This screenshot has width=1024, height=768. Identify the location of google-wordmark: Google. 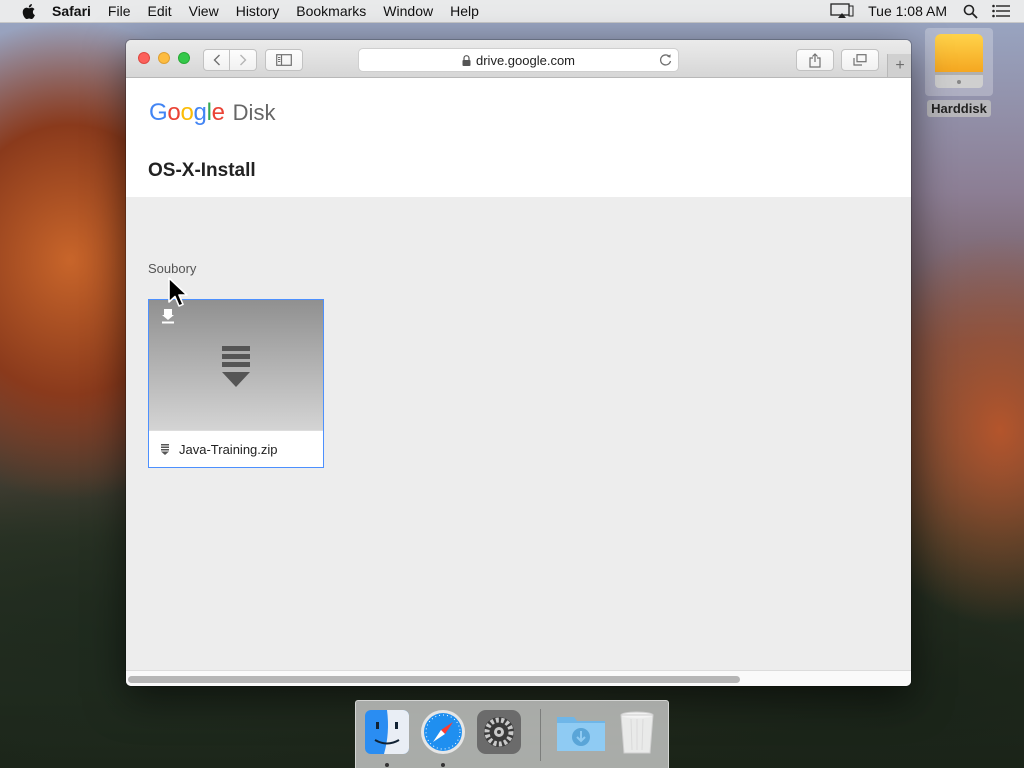
(187, 113).